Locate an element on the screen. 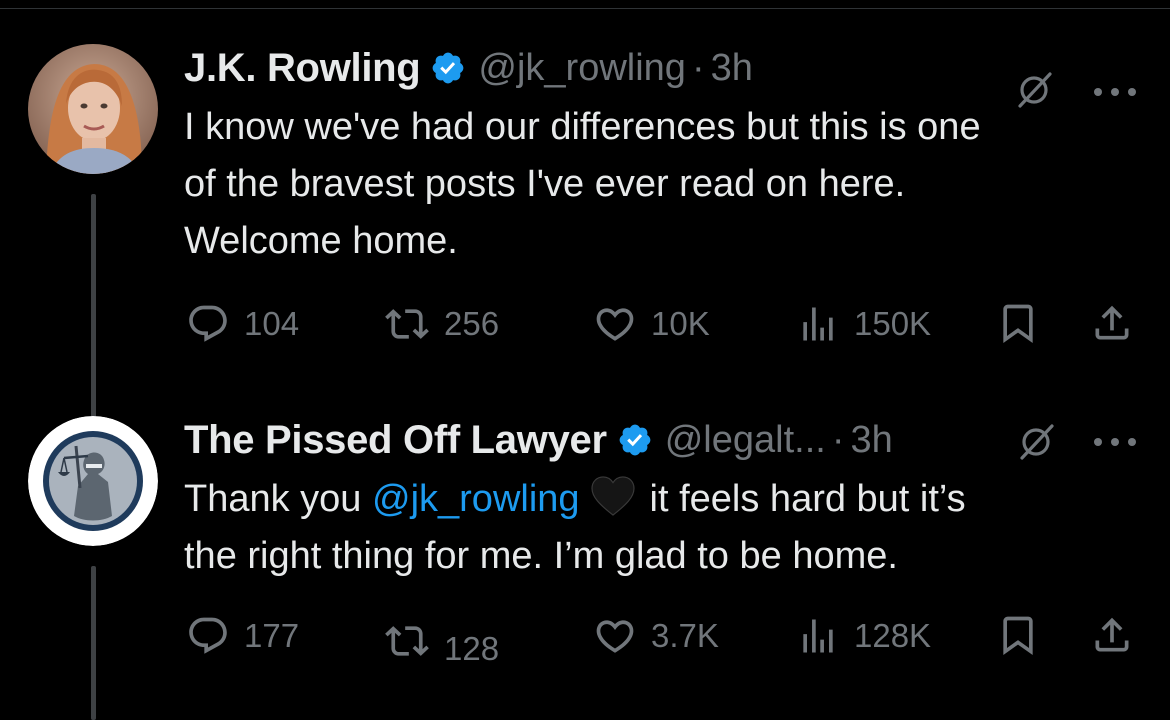 The image size is (1170, 720). avatar-pissed-off-lawyer is located at coordinates (93, 481).